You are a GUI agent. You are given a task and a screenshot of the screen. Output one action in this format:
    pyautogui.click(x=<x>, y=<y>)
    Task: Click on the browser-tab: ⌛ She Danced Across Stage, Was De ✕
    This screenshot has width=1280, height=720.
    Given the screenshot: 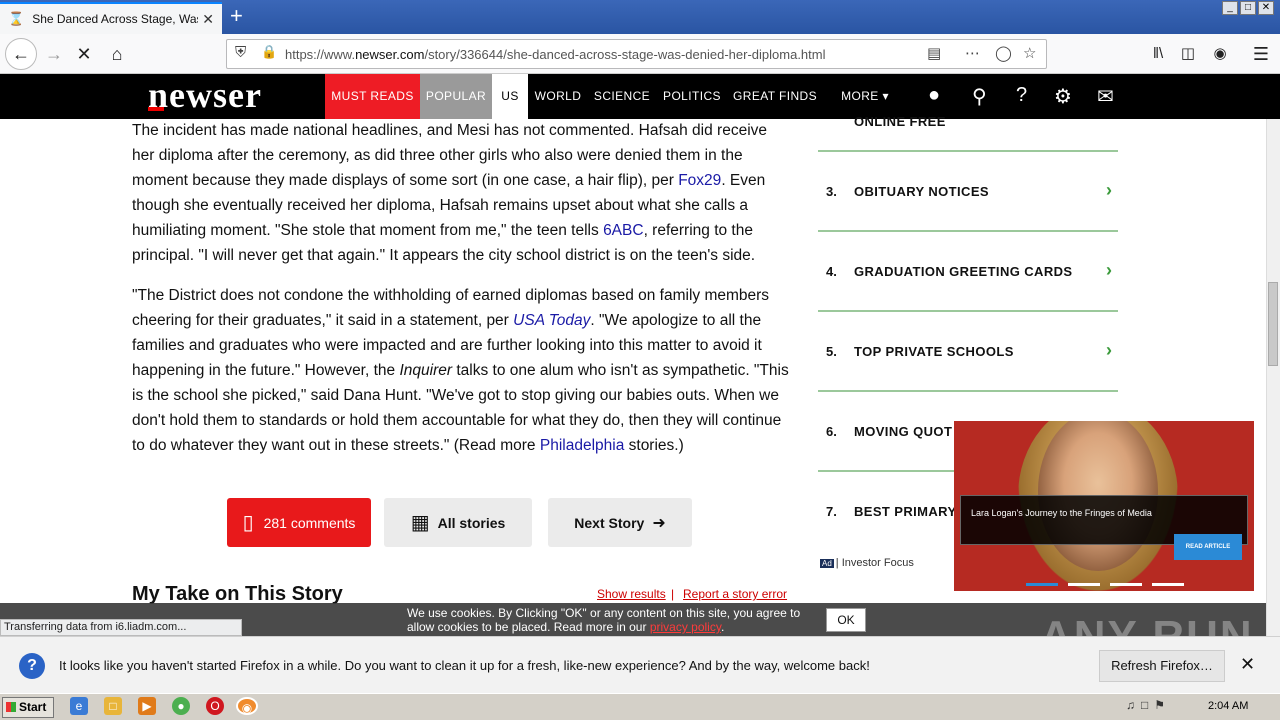 What is the action you would take?
    pyautogui.click(x=111, y=18)
    